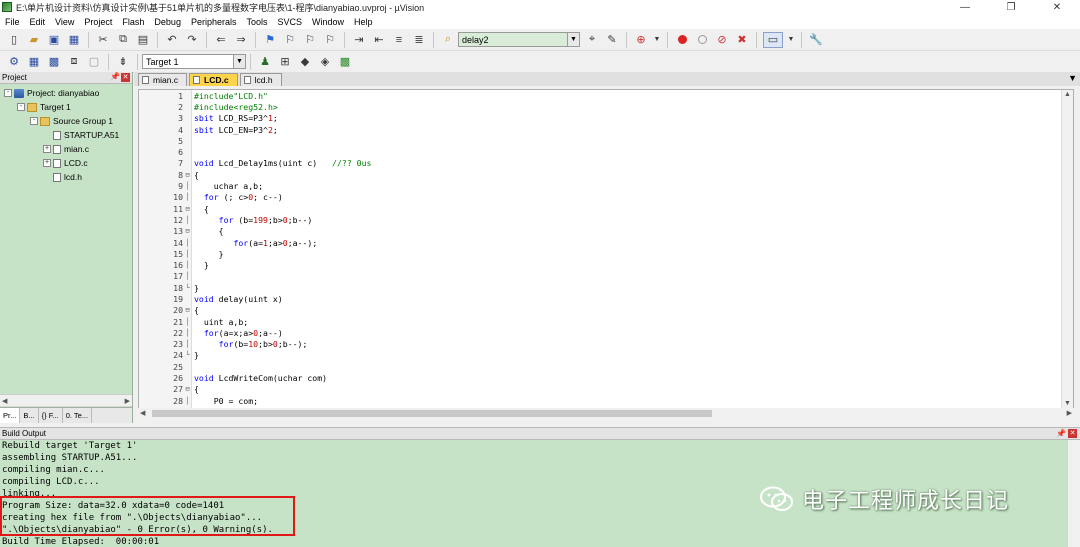 Image resolution: width=1080 pixels, height=547 pixels. I want to click on code-line: 22 │ for(a=x;a>0;a--), so click(606, 332).